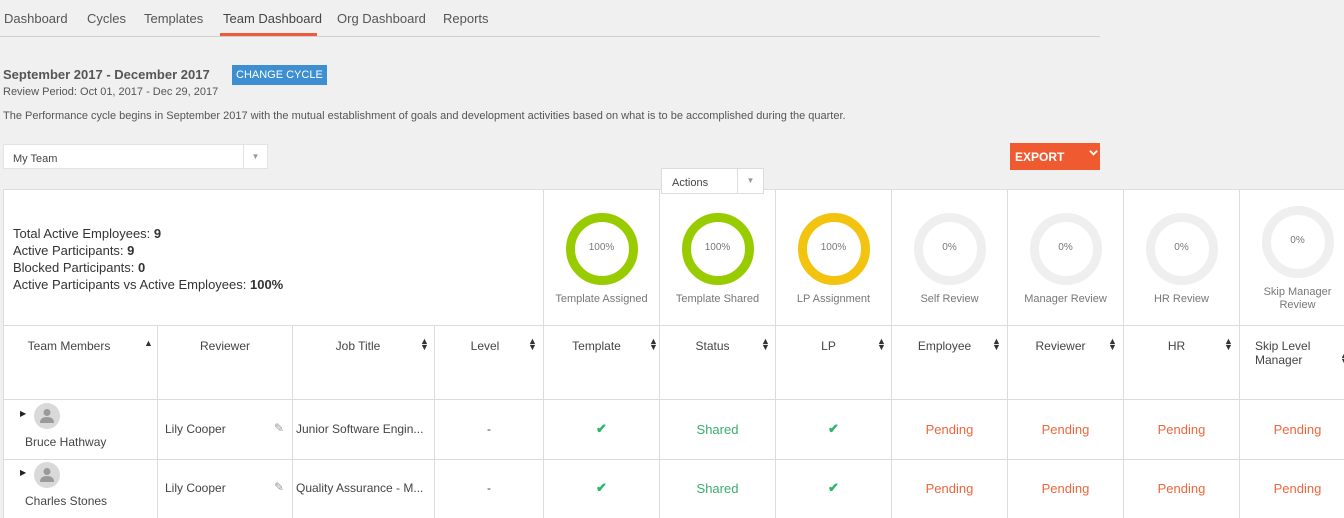  I want to click on status-actions-select: Actions ▼, so click(712, 181).